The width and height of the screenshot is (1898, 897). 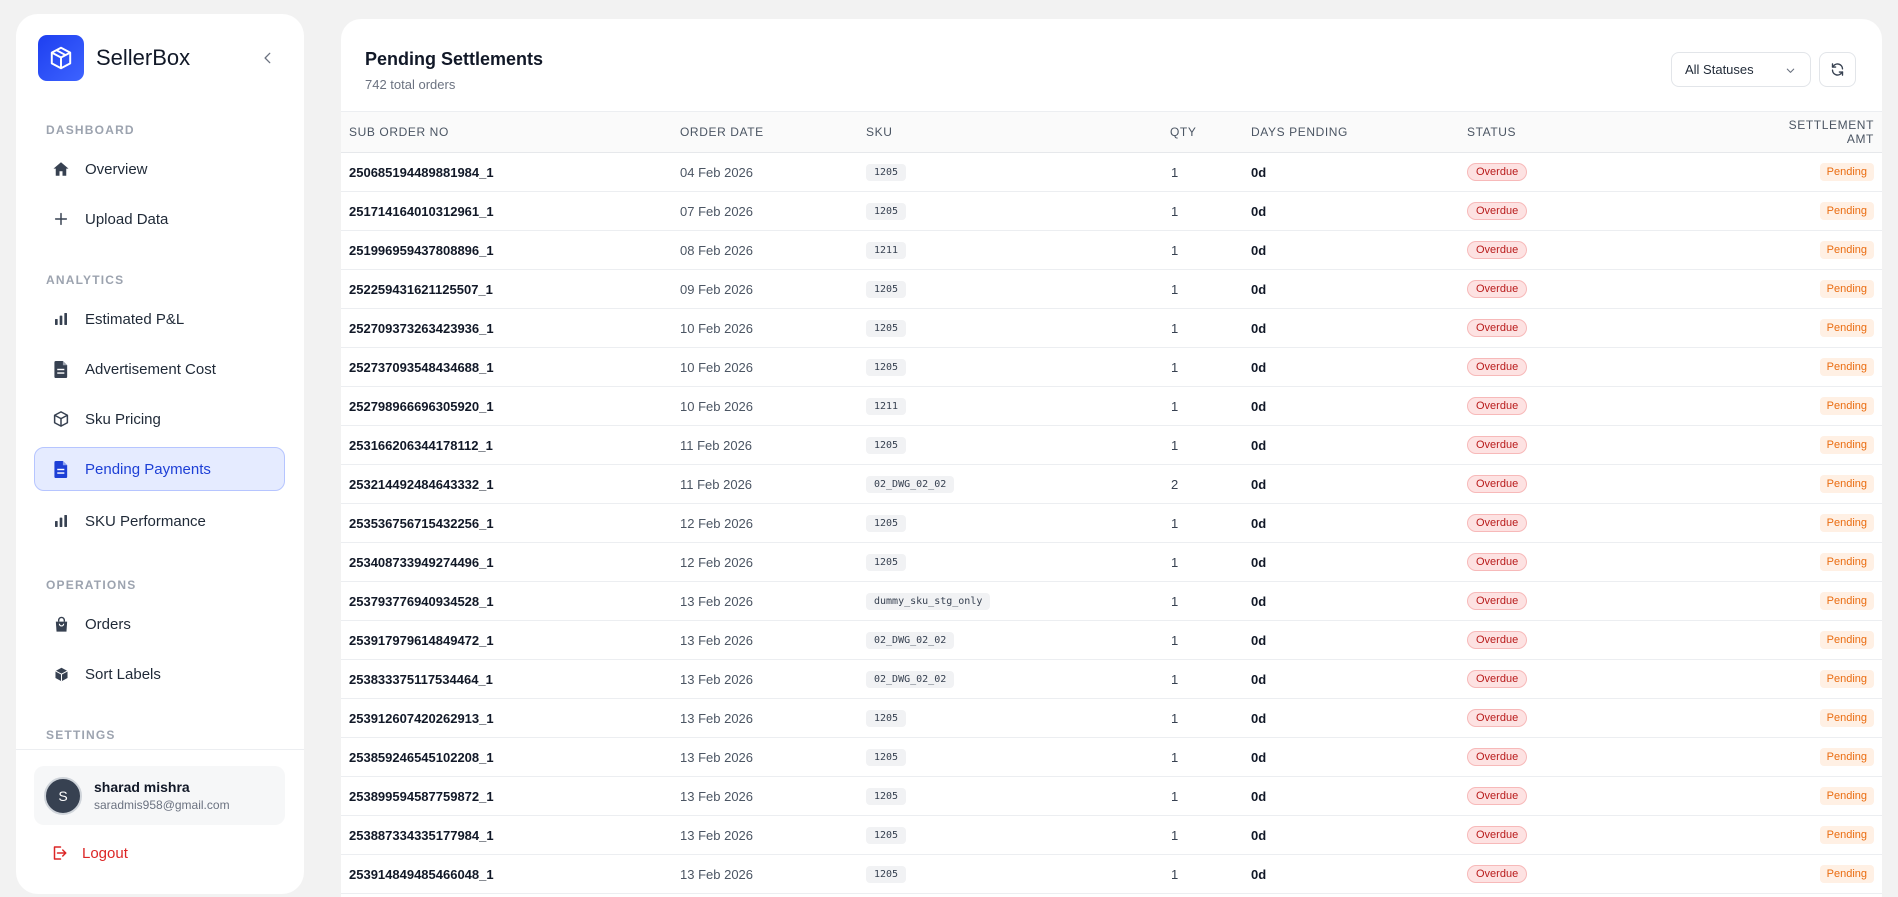 I want to click on bar-chart-icon, so click(x=61, y=319).